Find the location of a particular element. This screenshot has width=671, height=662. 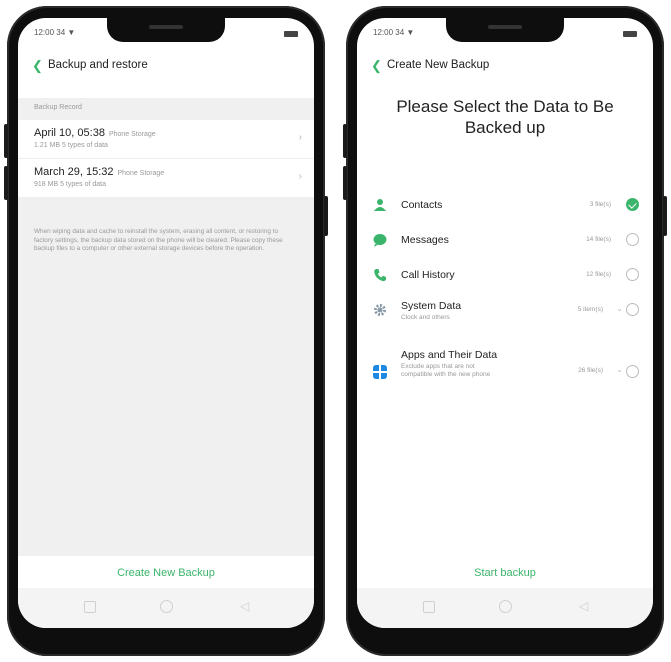

messages-icon is located at coordinates (380, 240).